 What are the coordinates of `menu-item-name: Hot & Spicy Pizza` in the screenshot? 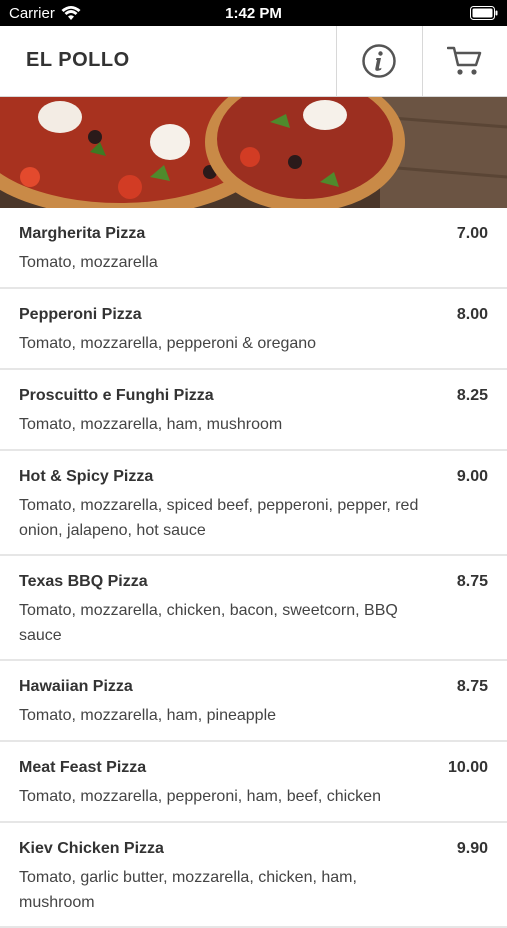 It's located at (86, 476).